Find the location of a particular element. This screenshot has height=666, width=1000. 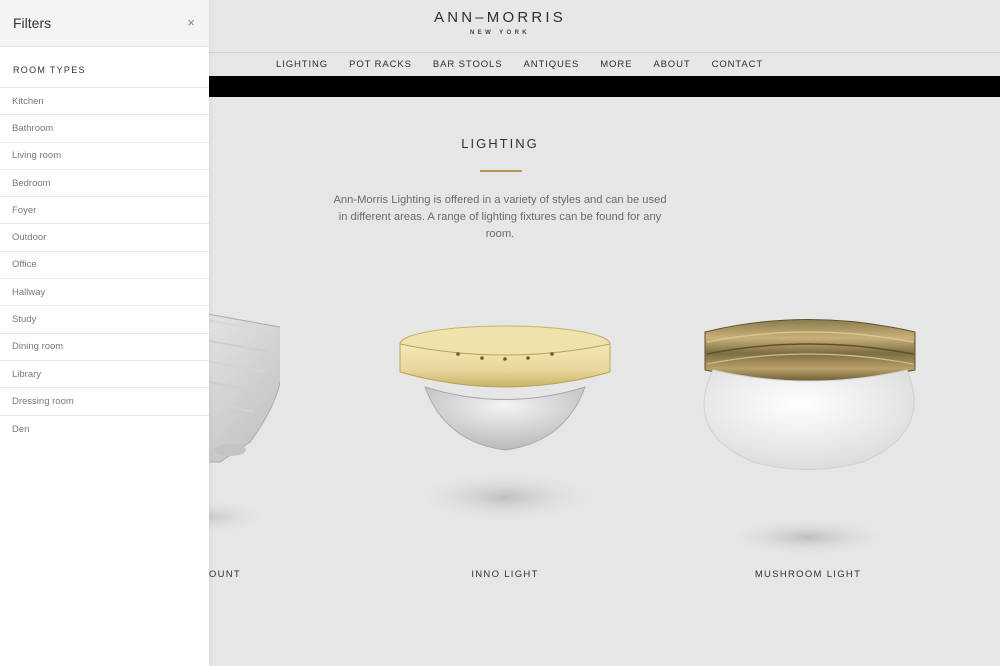

product-image-inno-light is located at coordinates (505, 424).